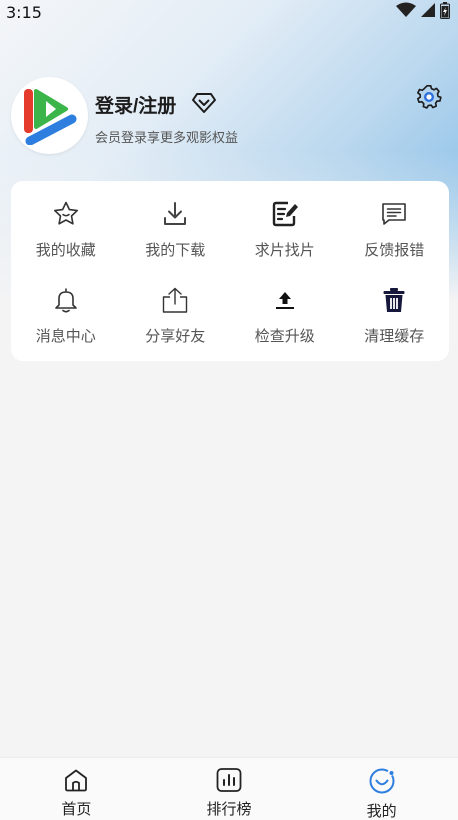 The image size is (458, 820). What do you see at coordinates (175, 336) in the screenshot?
I see `menu-item-label: 分享好友` at bounding box center [175, 336].